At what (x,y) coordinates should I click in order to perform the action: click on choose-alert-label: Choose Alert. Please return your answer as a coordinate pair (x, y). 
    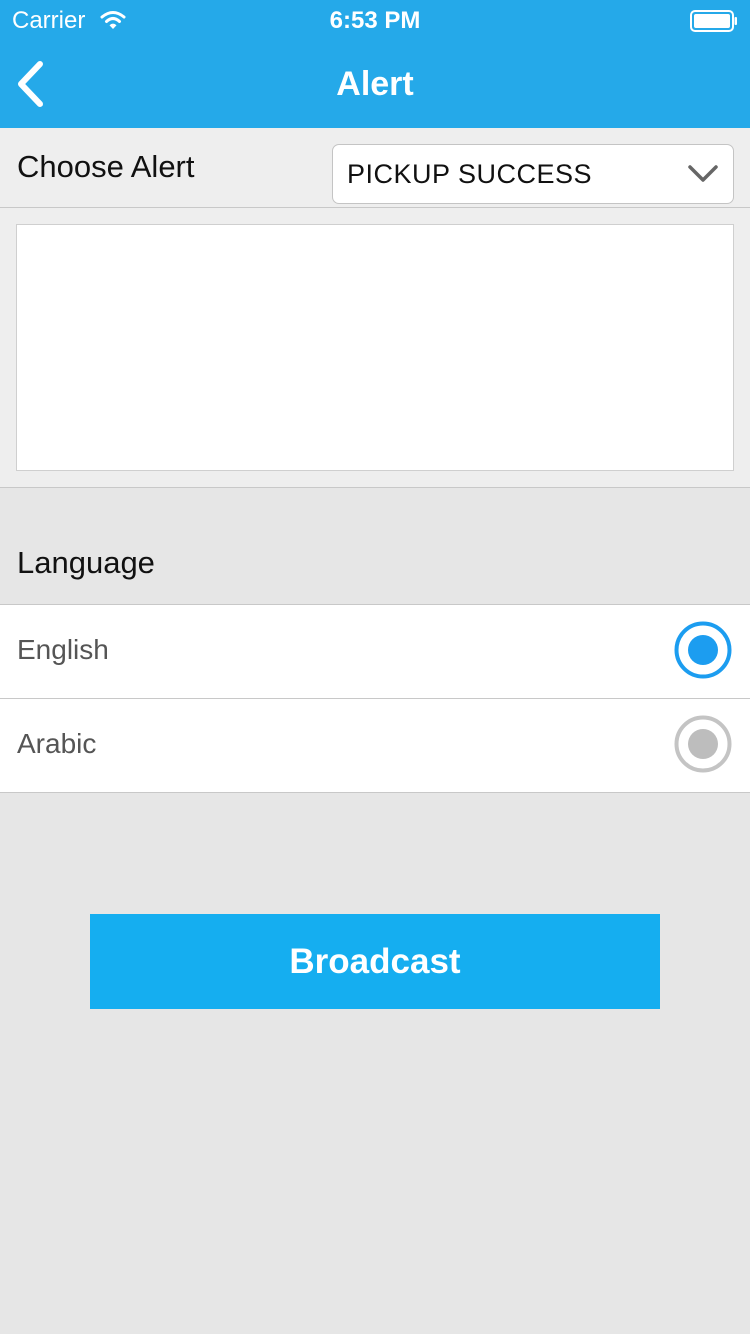
    Looking at the image, I should click on (106, 166).